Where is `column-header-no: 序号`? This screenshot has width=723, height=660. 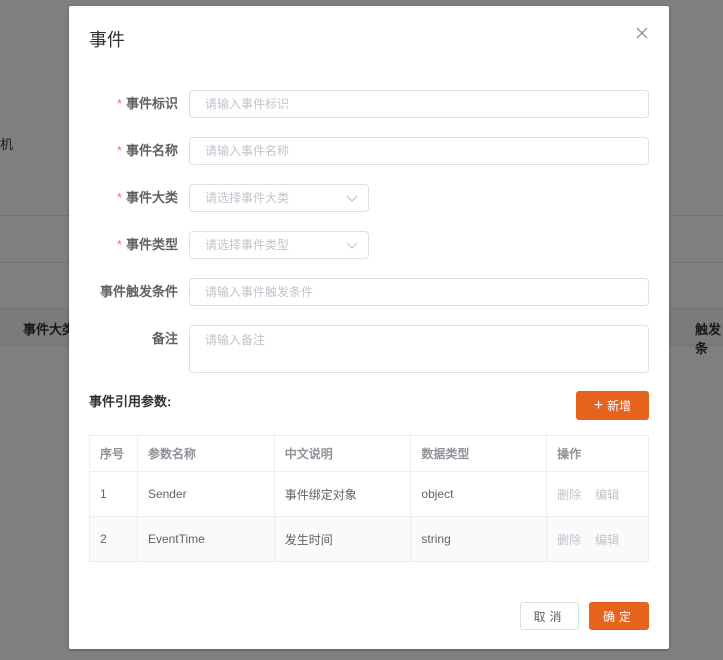 column-header-no: 序号 is located at coordinates (113, 453).